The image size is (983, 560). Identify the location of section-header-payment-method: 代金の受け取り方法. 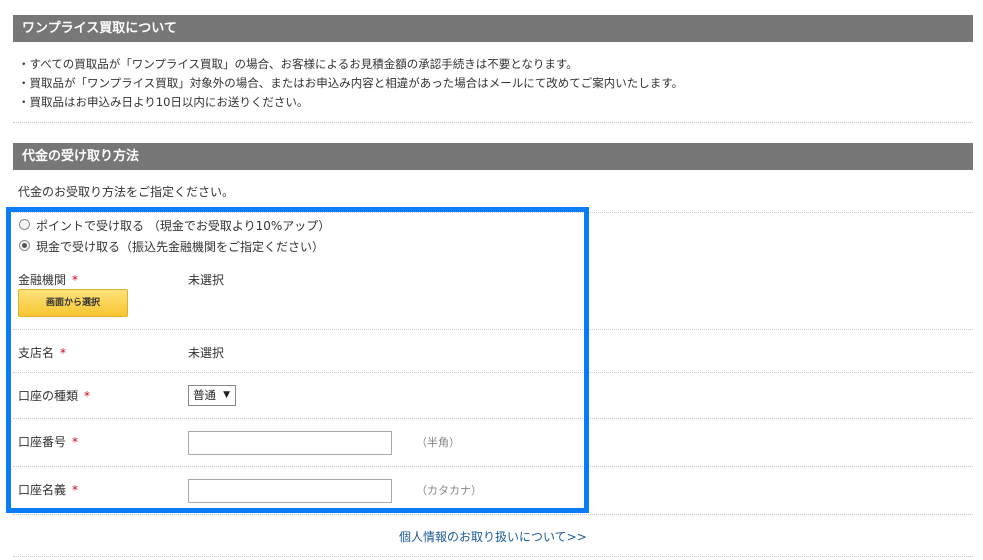
(493, 156).